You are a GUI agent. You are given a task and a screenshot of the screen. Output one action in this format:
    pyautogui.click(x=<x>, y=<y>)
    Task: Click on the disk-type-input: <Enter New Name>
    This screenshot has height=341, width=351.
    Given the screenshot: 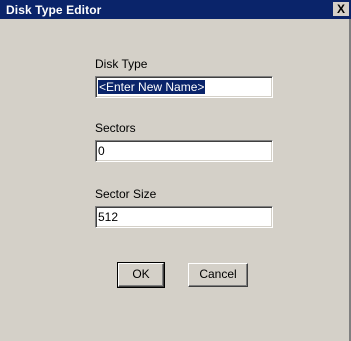 What is the action you would take?
    pyautogui.click(x=184, y=87)
    